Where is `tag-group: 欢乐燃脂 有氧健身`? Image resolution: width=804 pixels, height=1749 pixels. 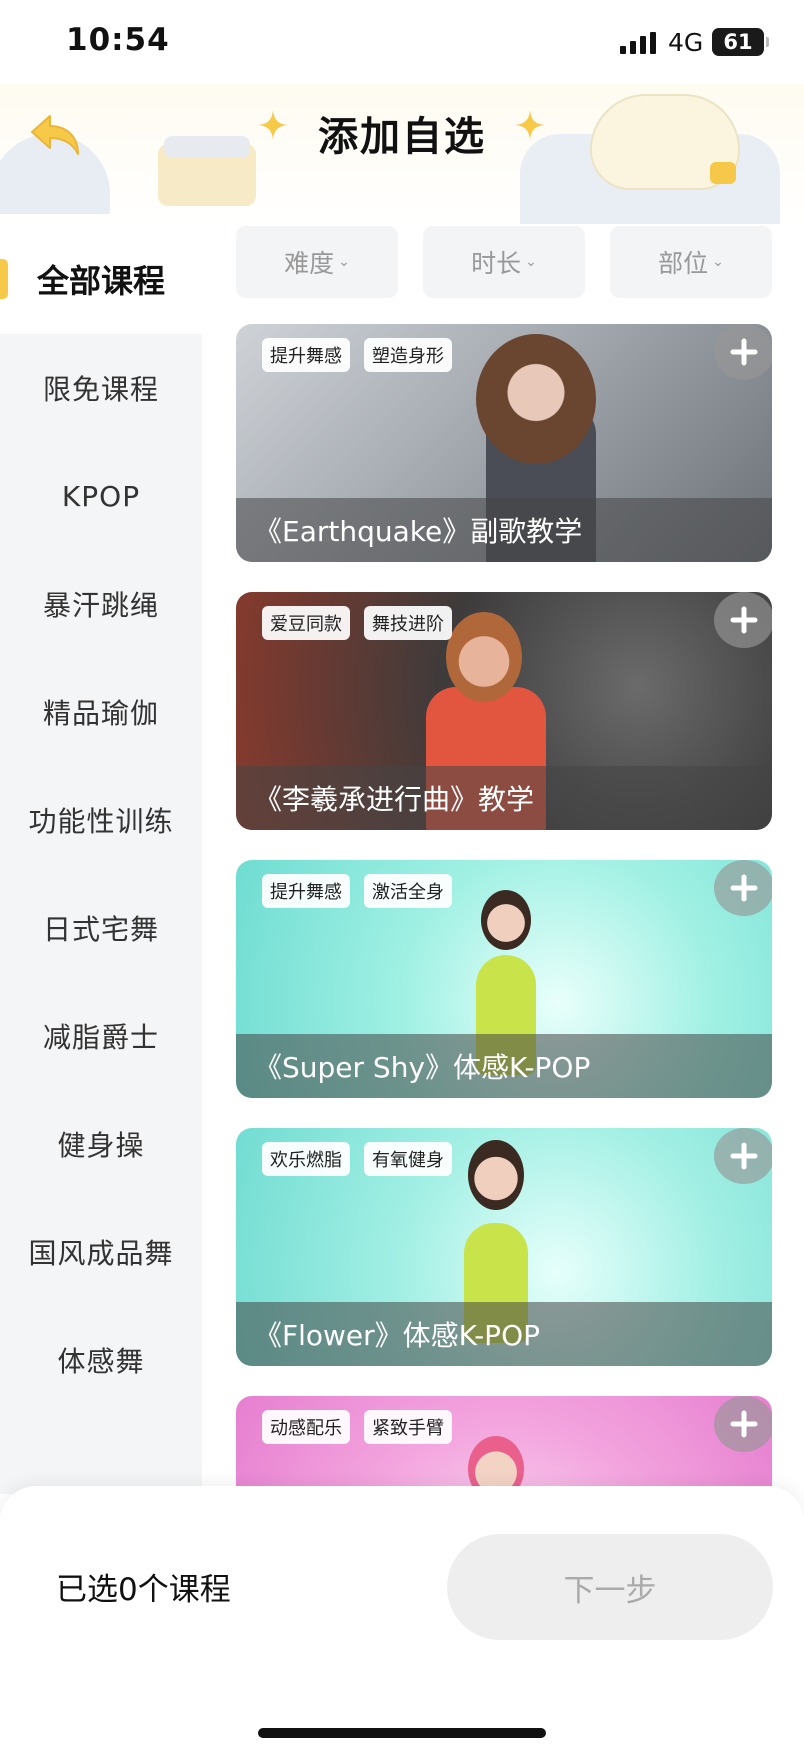
tag-group: 欢乐燃脂 有氧健身 is located at coordinates (357, 1159).